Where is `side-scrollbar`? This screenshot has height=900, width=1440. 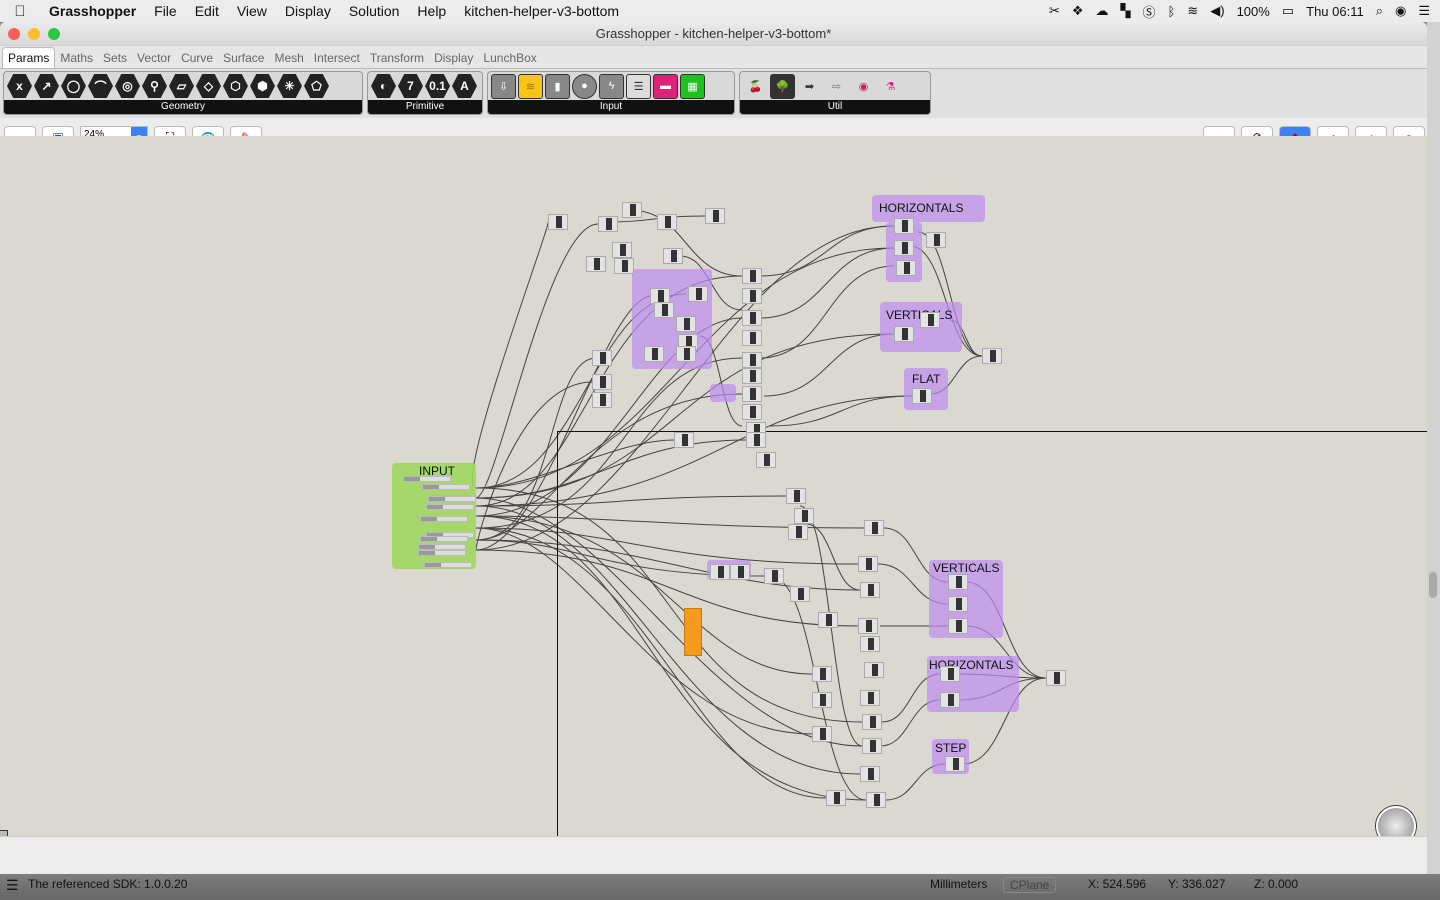 side-scrollbar is located at coordinates (1433, 585).